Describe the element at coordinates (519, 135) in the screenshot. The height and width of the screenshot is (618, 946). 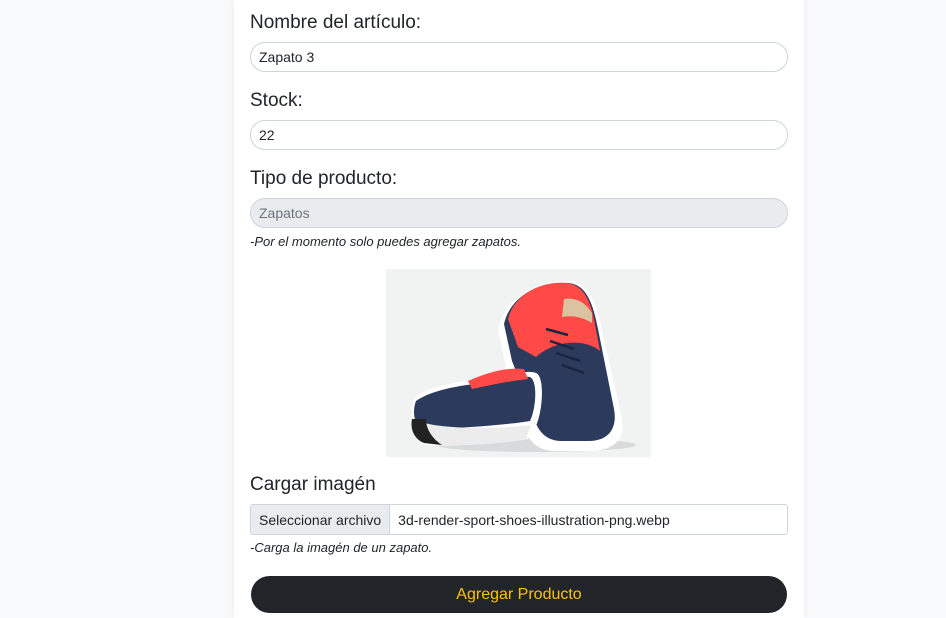
I see `stock-input` at that location.